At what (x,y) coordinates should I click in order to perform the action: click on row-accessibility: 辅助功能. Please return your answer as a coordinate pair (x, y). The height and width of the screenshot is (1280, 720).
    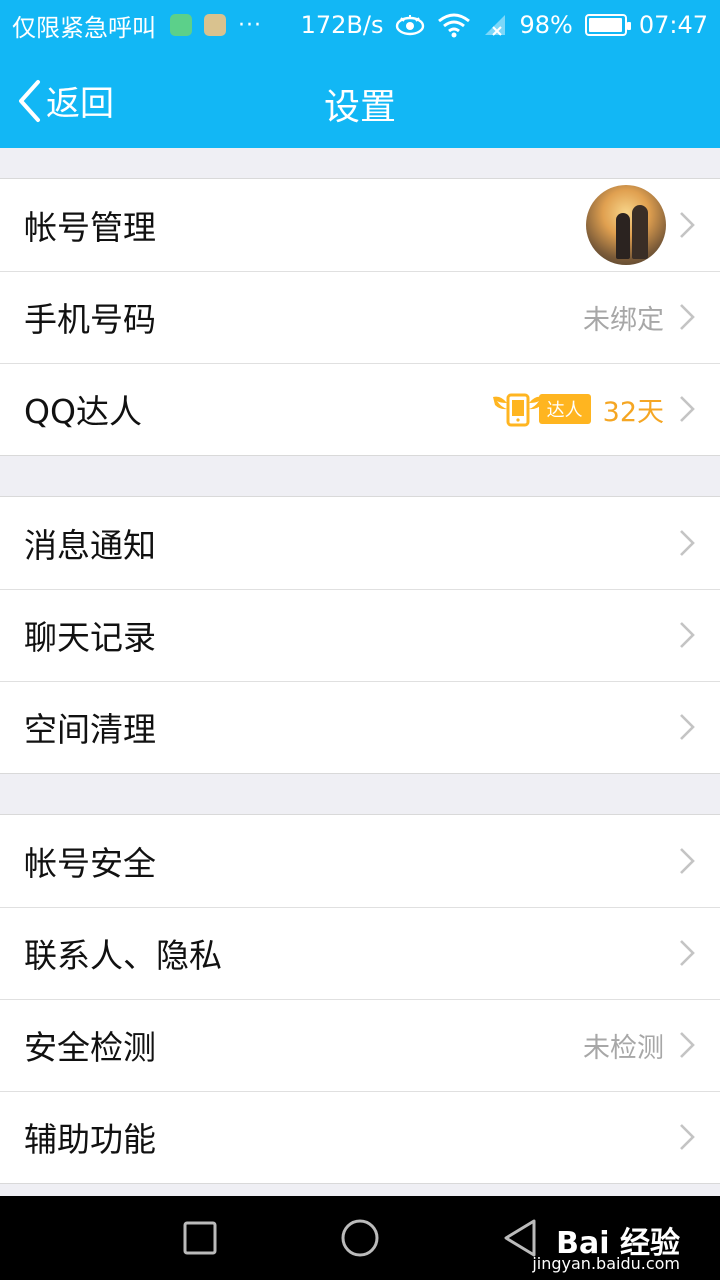
    Looking at the image, I should click on (360, 1137).